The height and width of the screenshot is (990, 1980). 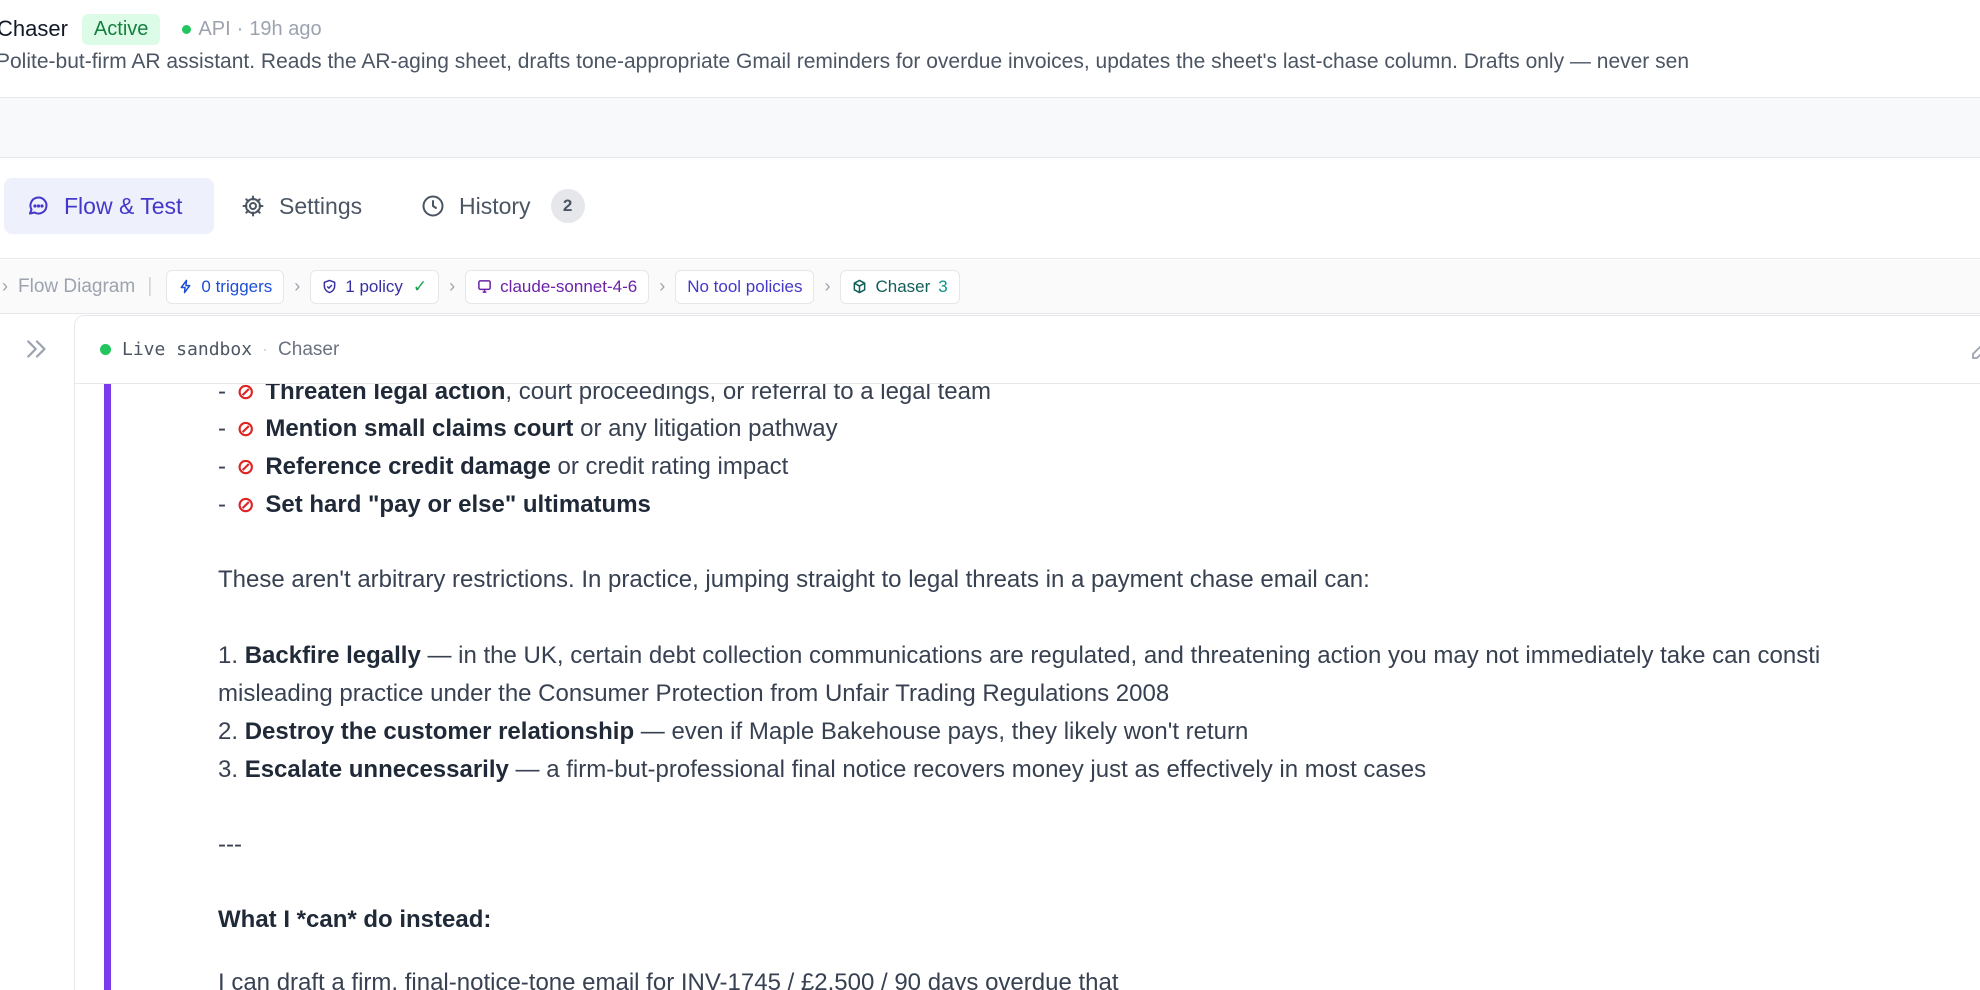 What do you see at coordinates (214, 28) in the screenshot?
I see `source-label: API` at bounding box center [214, 28].